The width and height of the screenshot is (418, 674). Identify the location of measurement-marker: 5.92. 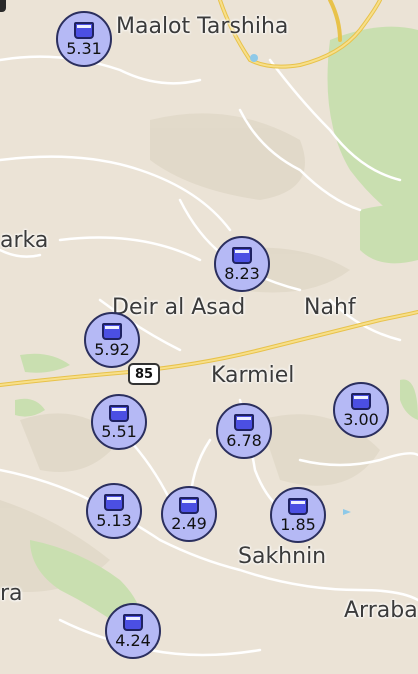
(112, 340).